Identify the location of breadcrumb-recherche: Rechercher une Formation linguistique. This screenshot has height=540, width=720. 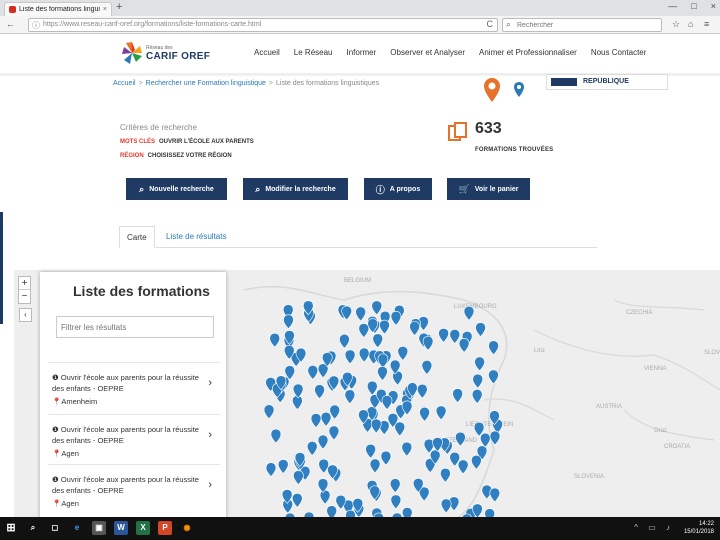
(206, 83).